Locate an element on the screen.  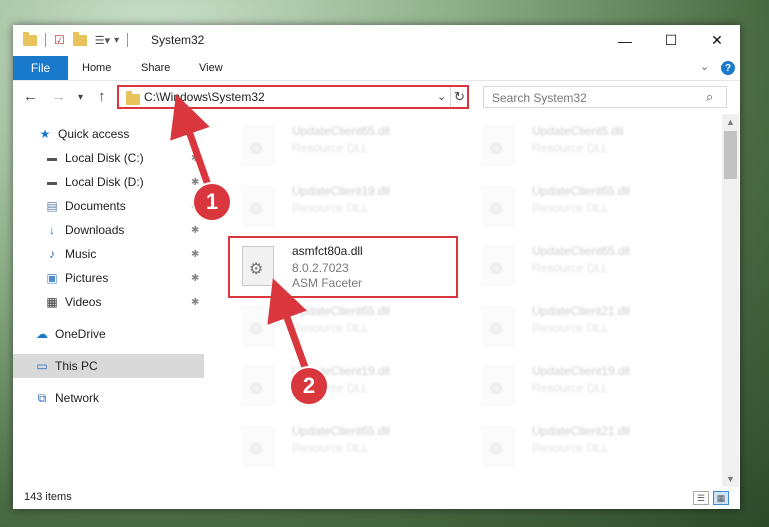
sidebar-item-music: ♪ Music ✱ is located at coordinates (108, 254).